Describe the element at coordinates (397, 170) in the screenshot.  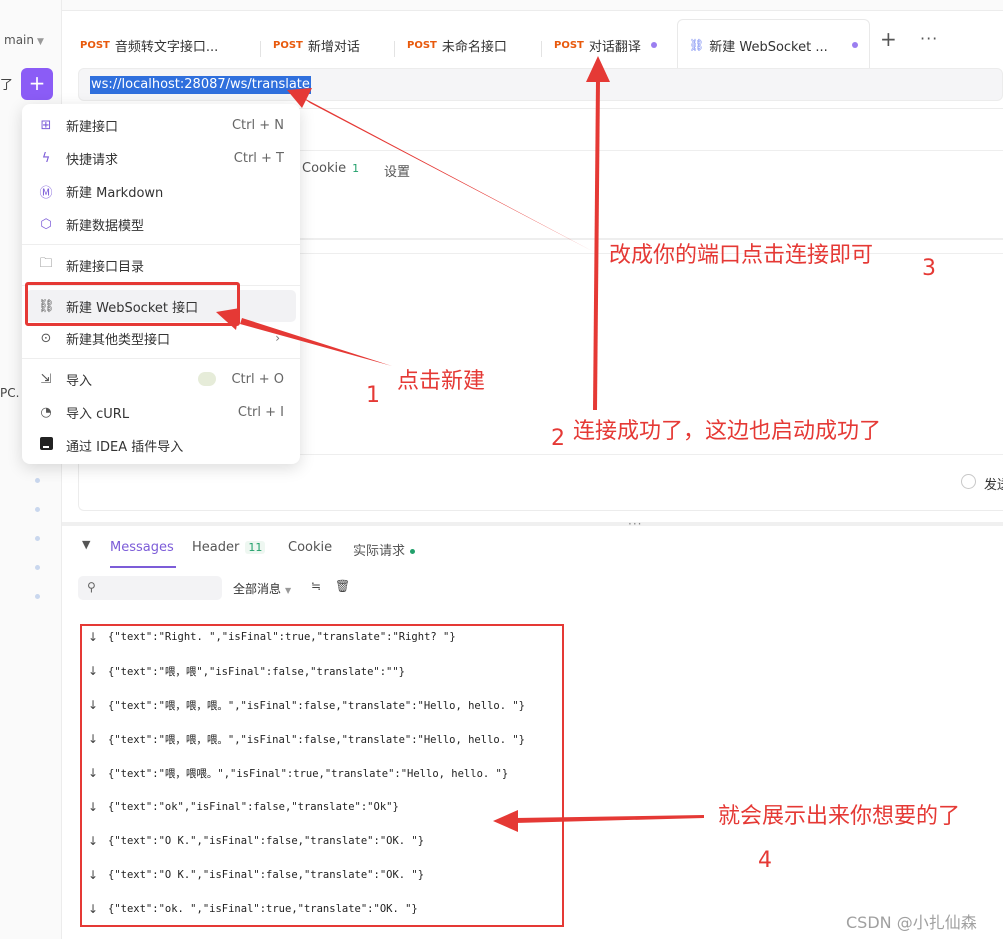
I see `request-tab-settings: 设置` at that location.